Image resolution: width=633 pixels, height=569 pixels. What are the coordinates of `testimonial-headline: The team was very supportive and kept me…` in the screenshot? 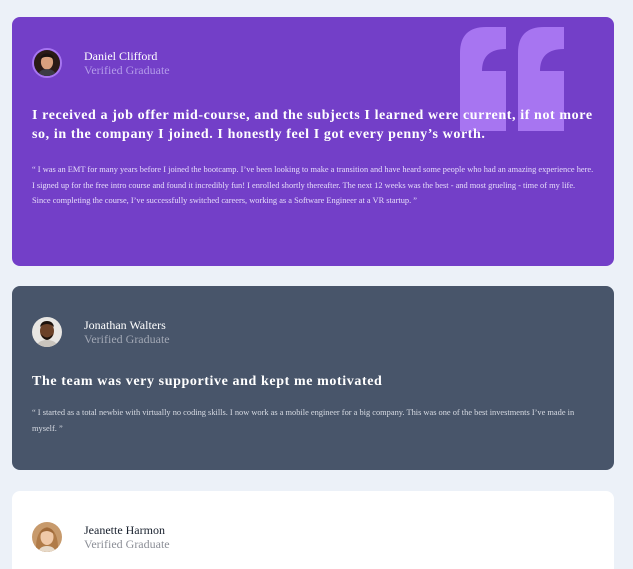 It's located at (207, 381).